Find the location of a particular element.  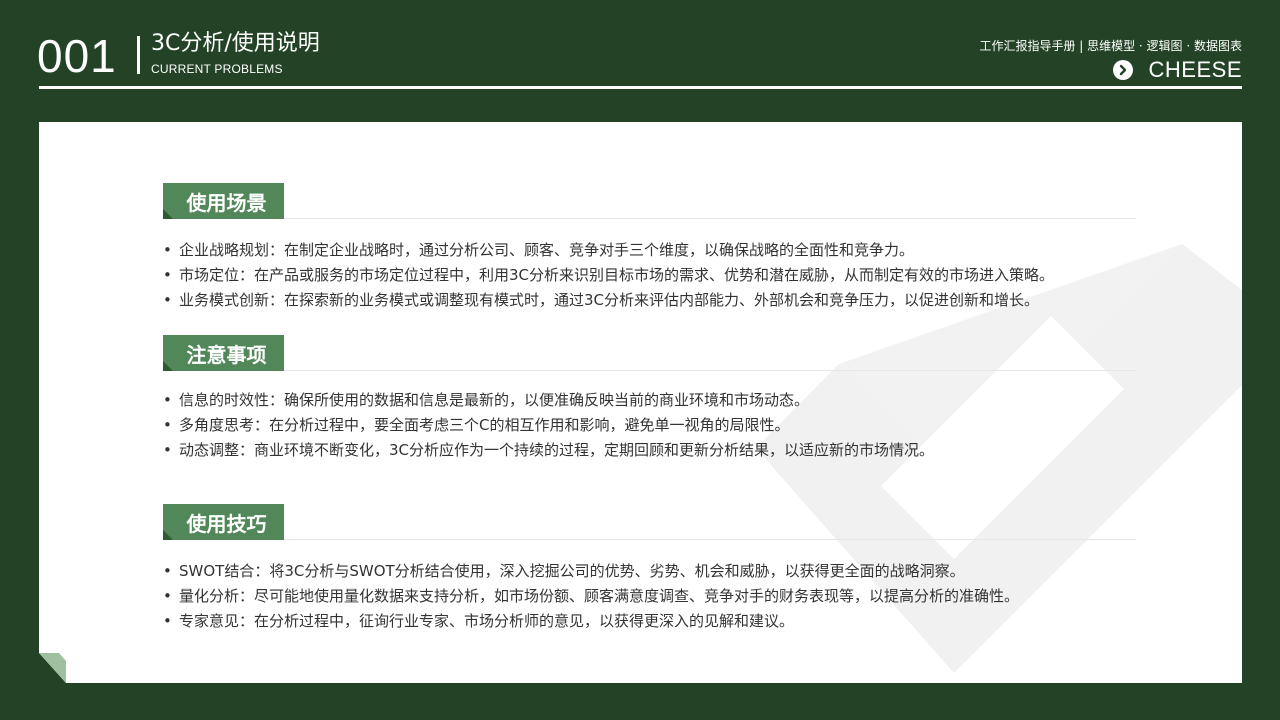

title-divider is located at coordinates (138, 55).